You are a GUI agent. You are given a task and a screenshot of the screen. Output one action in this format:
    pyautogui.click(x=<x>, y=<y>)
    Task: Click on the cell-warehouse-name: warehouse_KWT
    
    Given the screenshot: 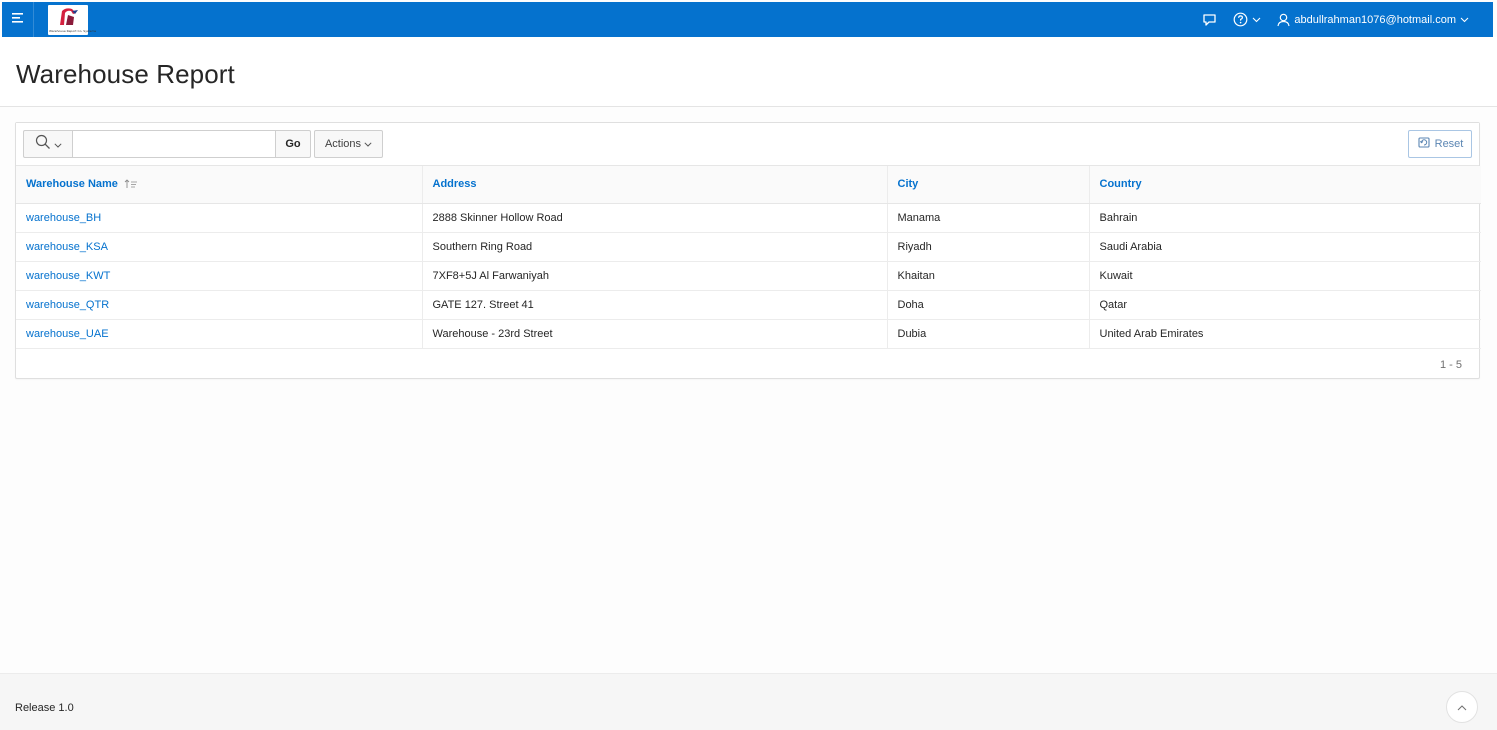 What is the action you would take?
    pyautogui.click(x=219, y=276)
    